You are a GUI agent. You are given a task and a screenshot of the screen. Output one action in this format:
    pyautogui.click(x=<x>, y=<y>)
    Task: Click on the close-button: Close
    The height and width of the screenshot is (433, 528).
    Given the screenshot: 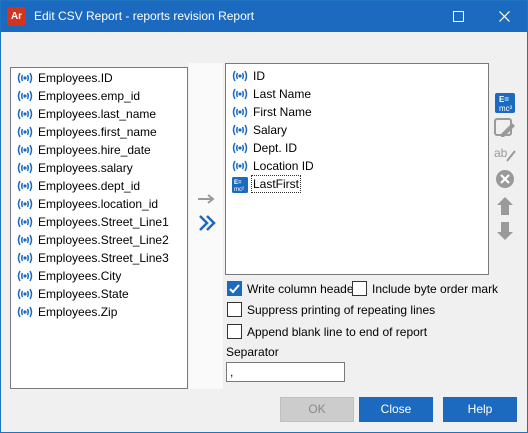 What is the action you would take?
    pyautogui.click(x=396, y=409)
    